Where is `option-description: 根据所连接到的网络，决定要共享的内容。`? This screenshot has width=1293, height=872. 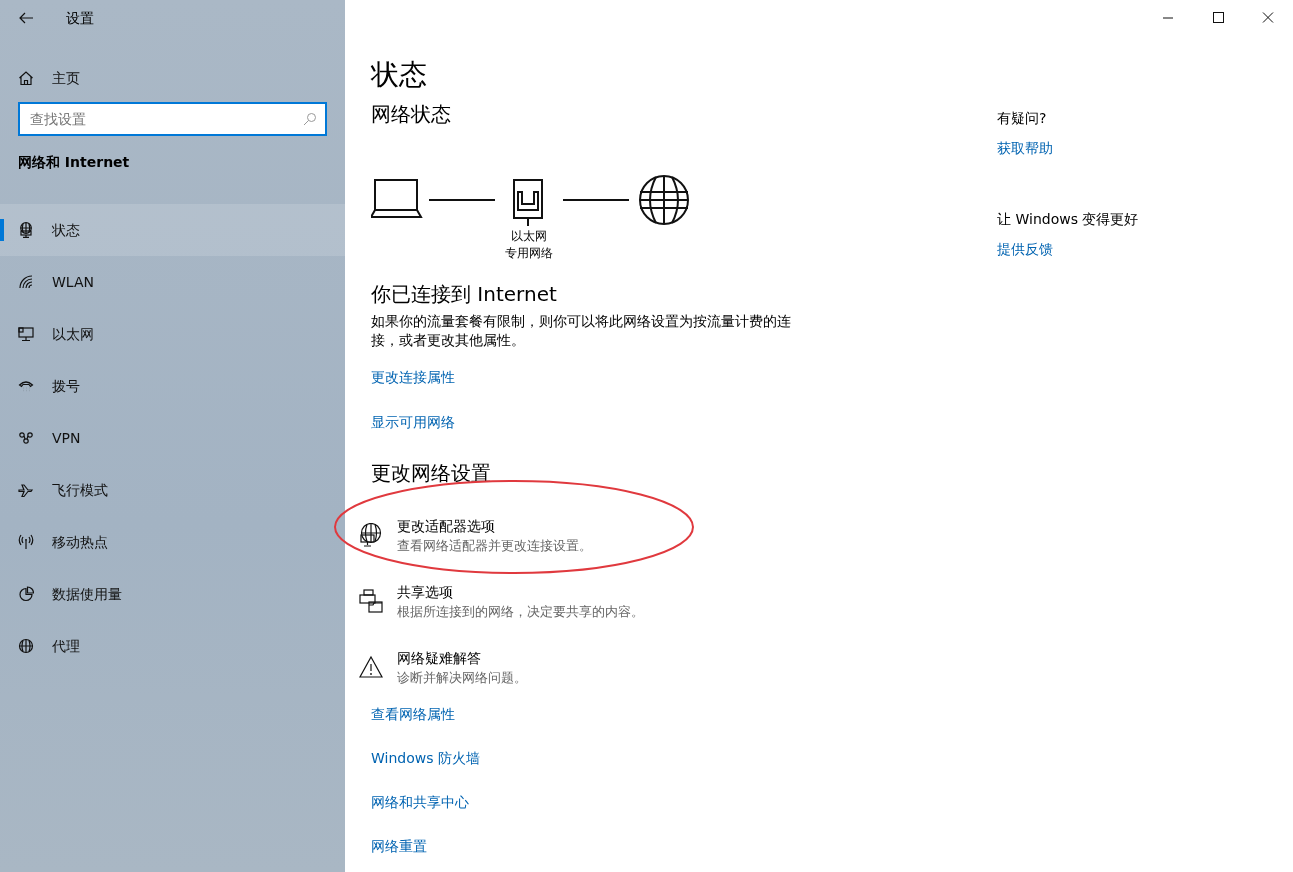
option-description: 根据所连接到的网络，决定要共享的内容。 is located at coordinates (520, 611).